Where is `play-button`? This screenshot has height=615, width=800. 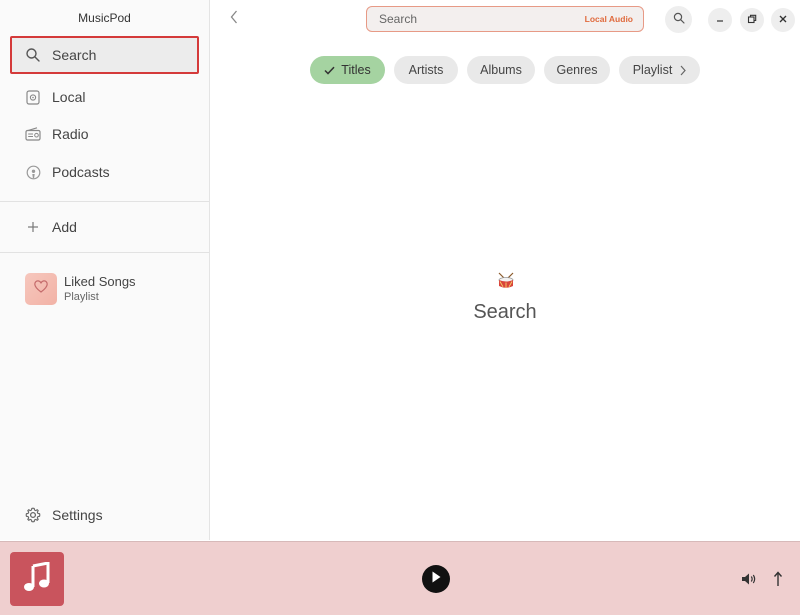 play-button is located at coordinates (436, 579).